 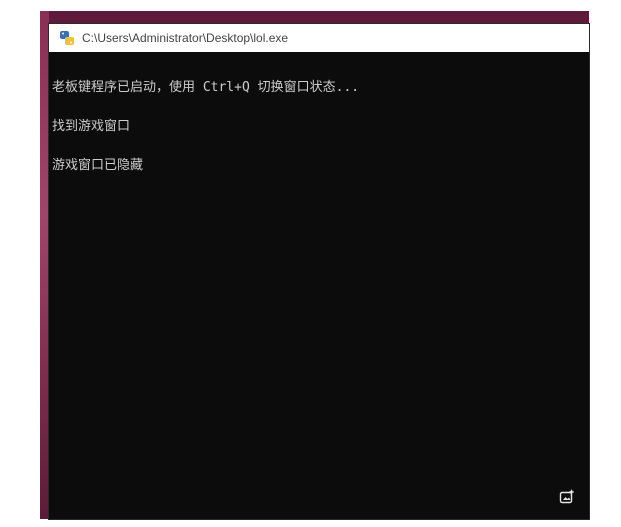 What do you see at coordinates (185, 38) in the screenshot?
I see `window-title: C:\Users\Administrator\Desktop\lol.exe` at bounding box center [185, 38].